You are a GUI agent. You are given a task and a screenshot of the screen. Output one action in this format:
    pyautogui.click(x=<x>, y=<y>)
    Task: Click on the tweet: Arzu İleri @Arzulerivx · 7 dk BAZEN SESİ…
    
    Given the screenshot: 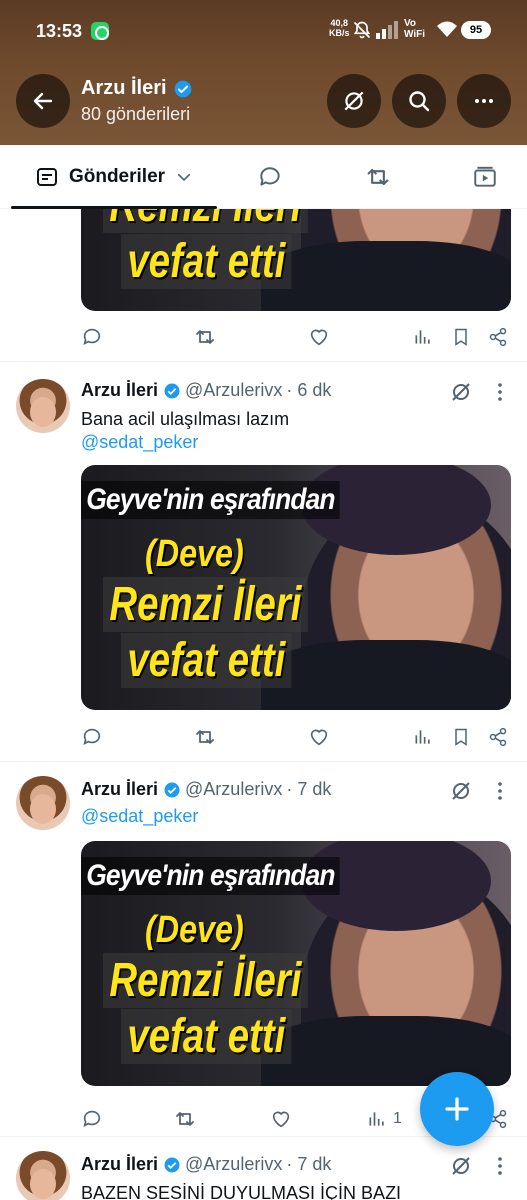 What is the action you would take?
    pyautogui.click(x=263, y=1168)
    